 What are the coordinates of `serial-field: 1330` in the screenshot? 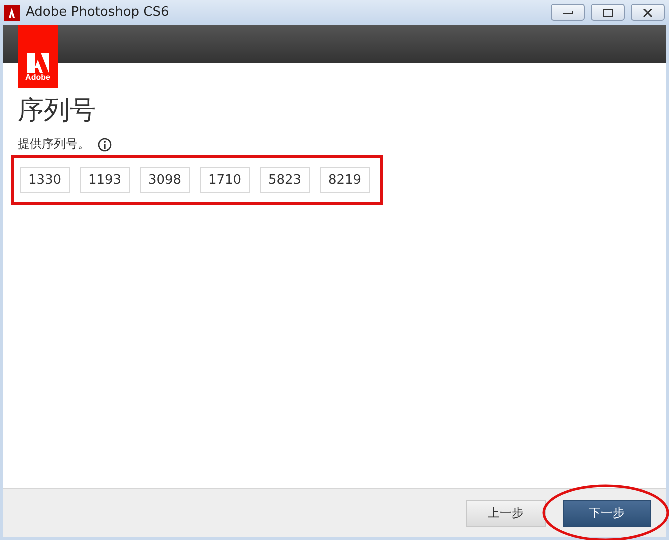 It's located at (45, 180).